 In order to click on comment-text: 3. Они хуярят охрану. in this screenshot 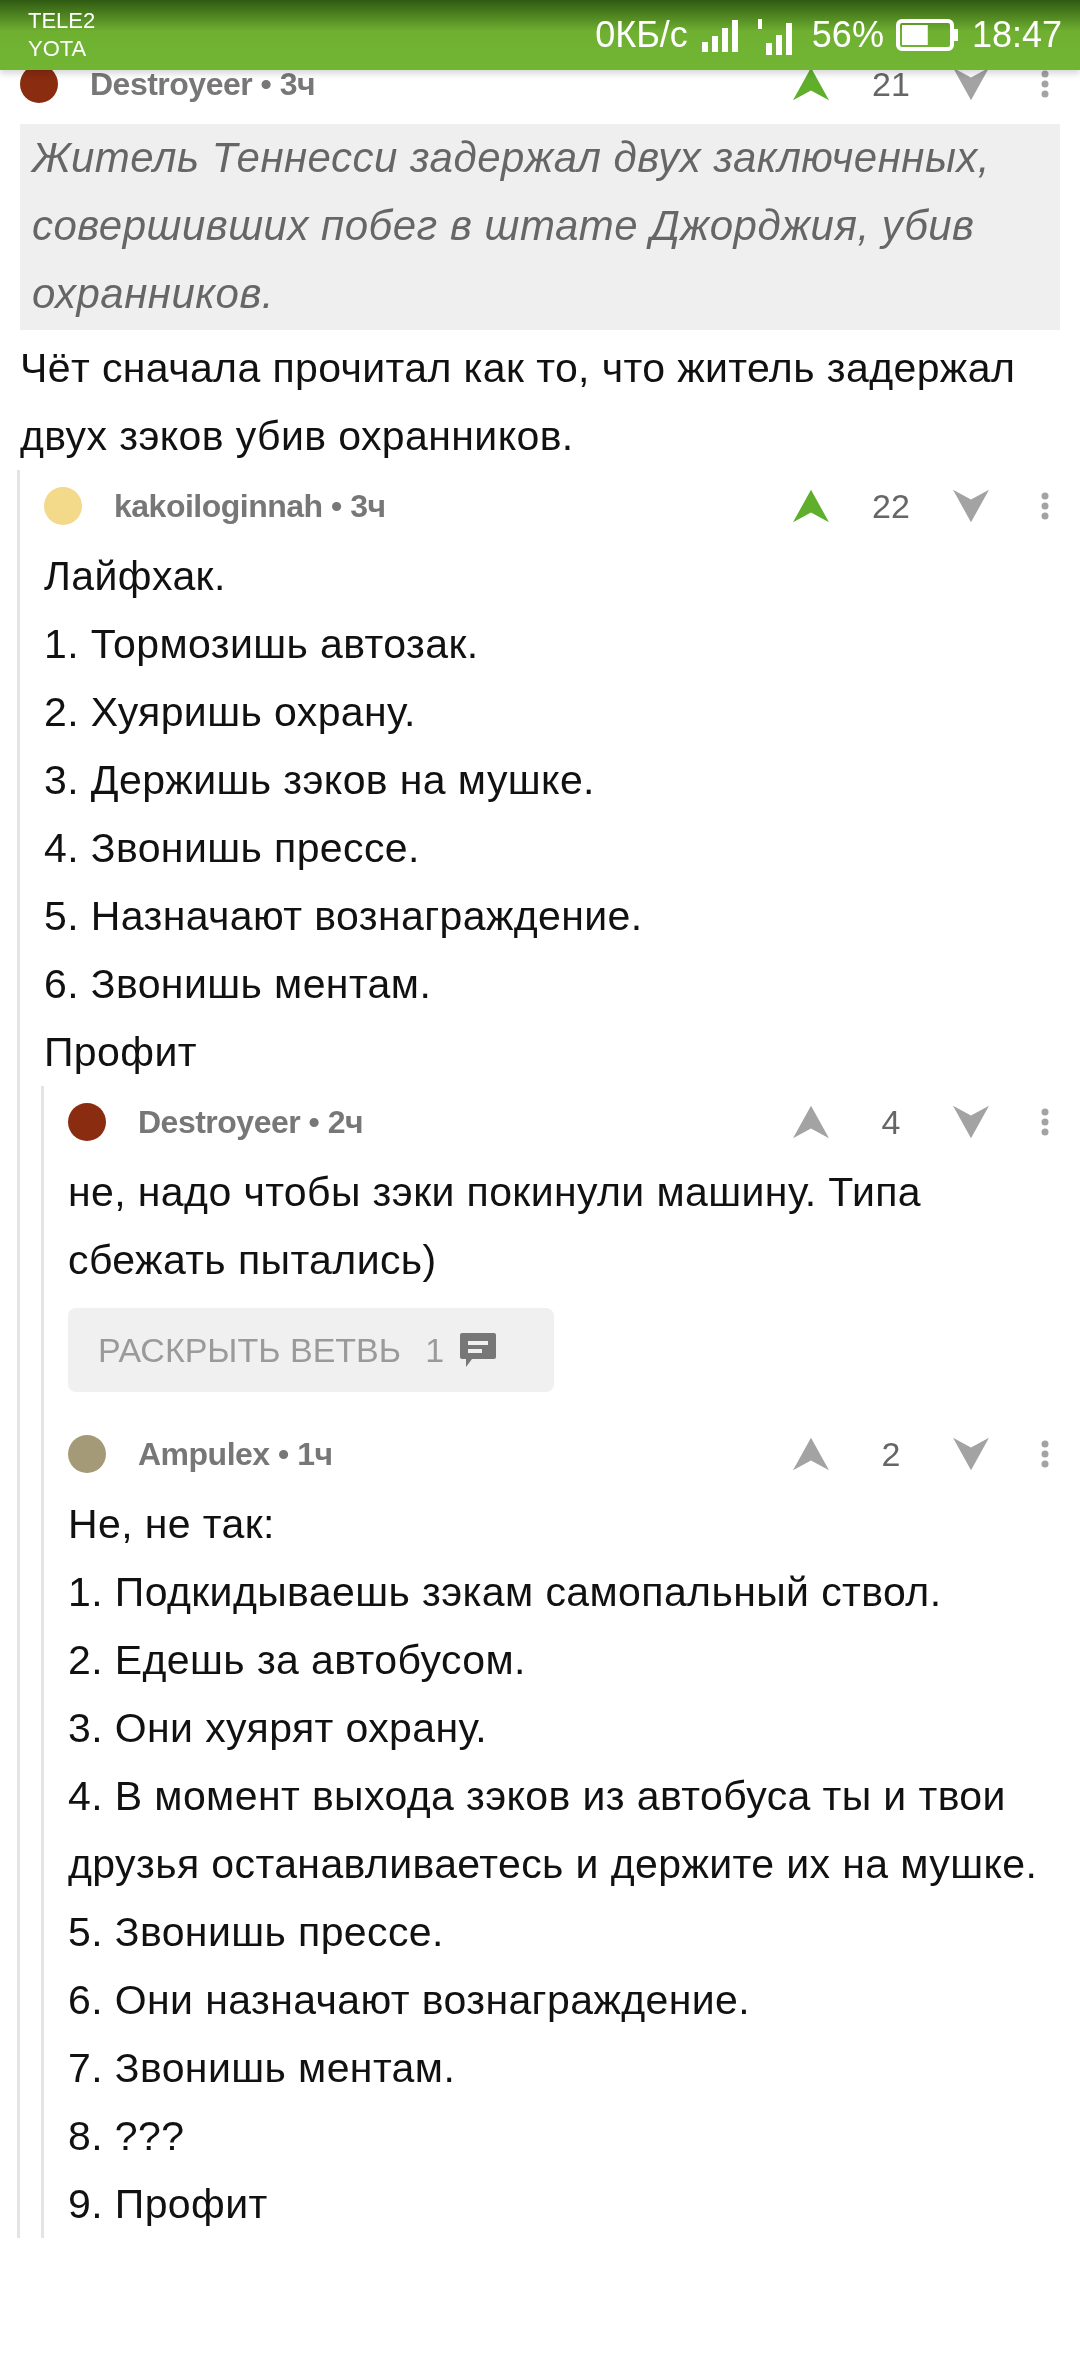, I will do `click(278, 1728)`.